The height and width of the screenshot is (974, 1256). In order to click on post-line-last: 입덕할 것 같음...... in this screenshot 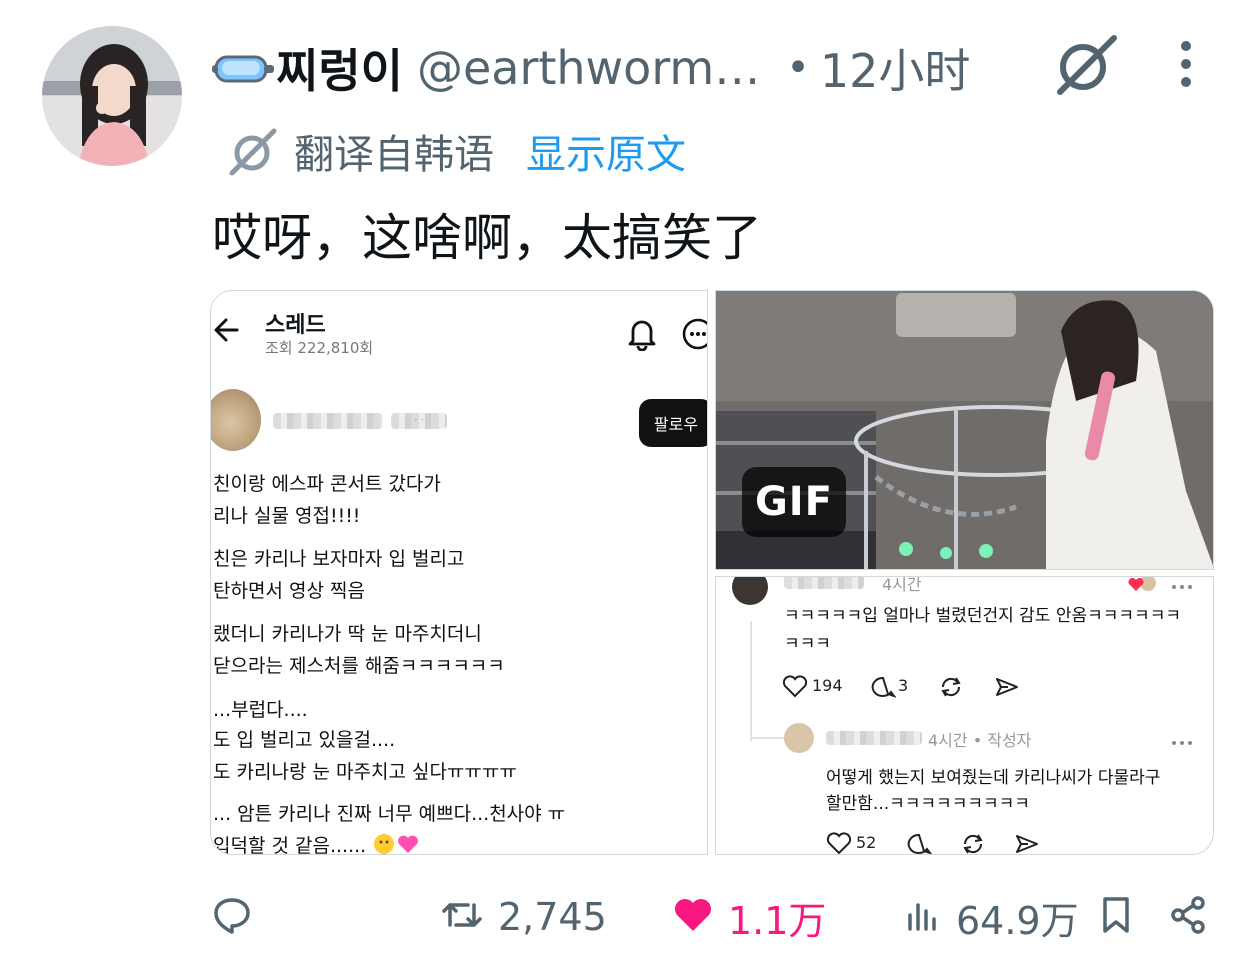, I will do `click(317, 843)`.